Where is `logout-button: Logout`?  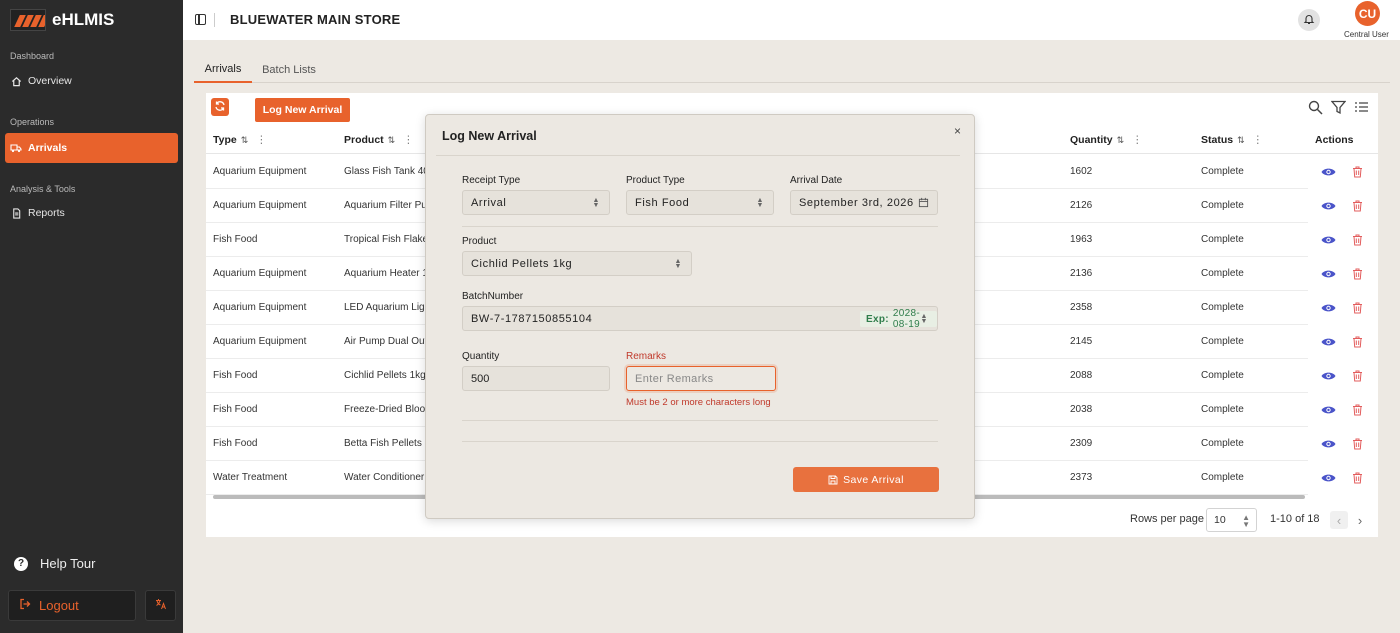
logout-button: Logout is located at coordinates (72, 605).